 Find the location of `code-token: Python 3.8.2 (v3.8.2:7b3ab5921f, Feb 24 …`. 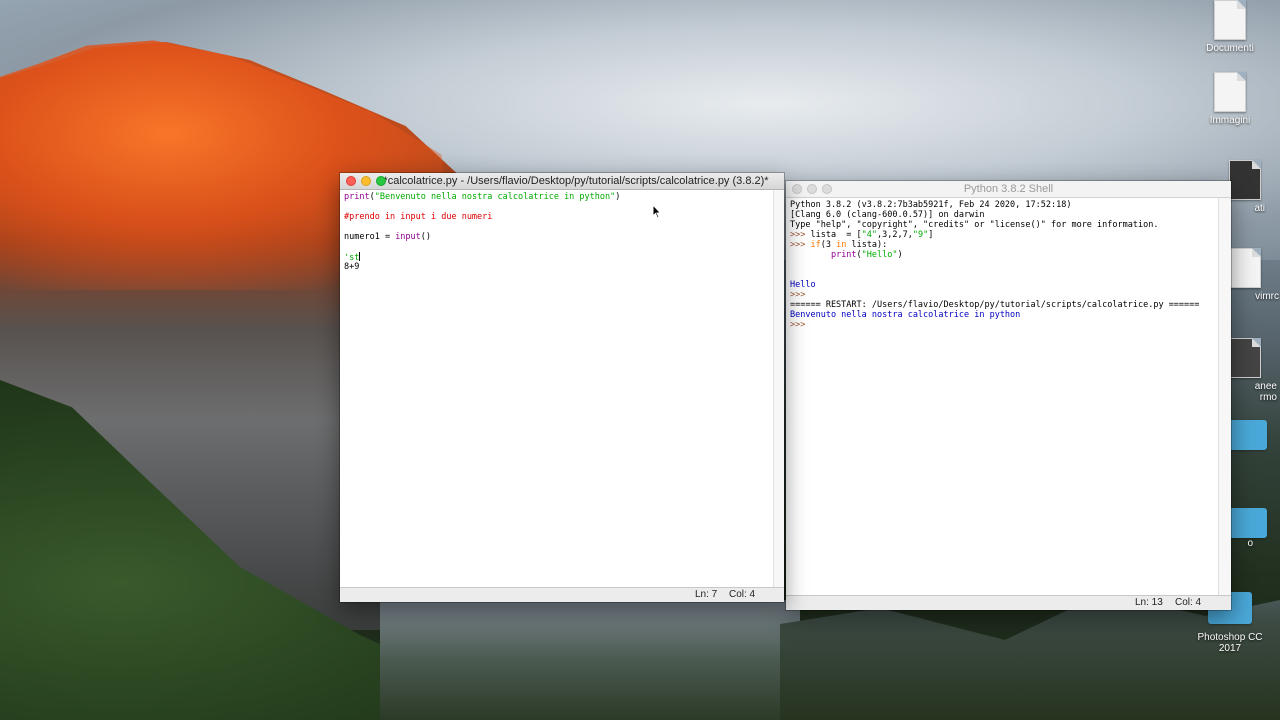

code-token: Python 3.8.2 (v3.8.2:7b3ab5921f, Feb 24 … is located at coordinates (931, 205).